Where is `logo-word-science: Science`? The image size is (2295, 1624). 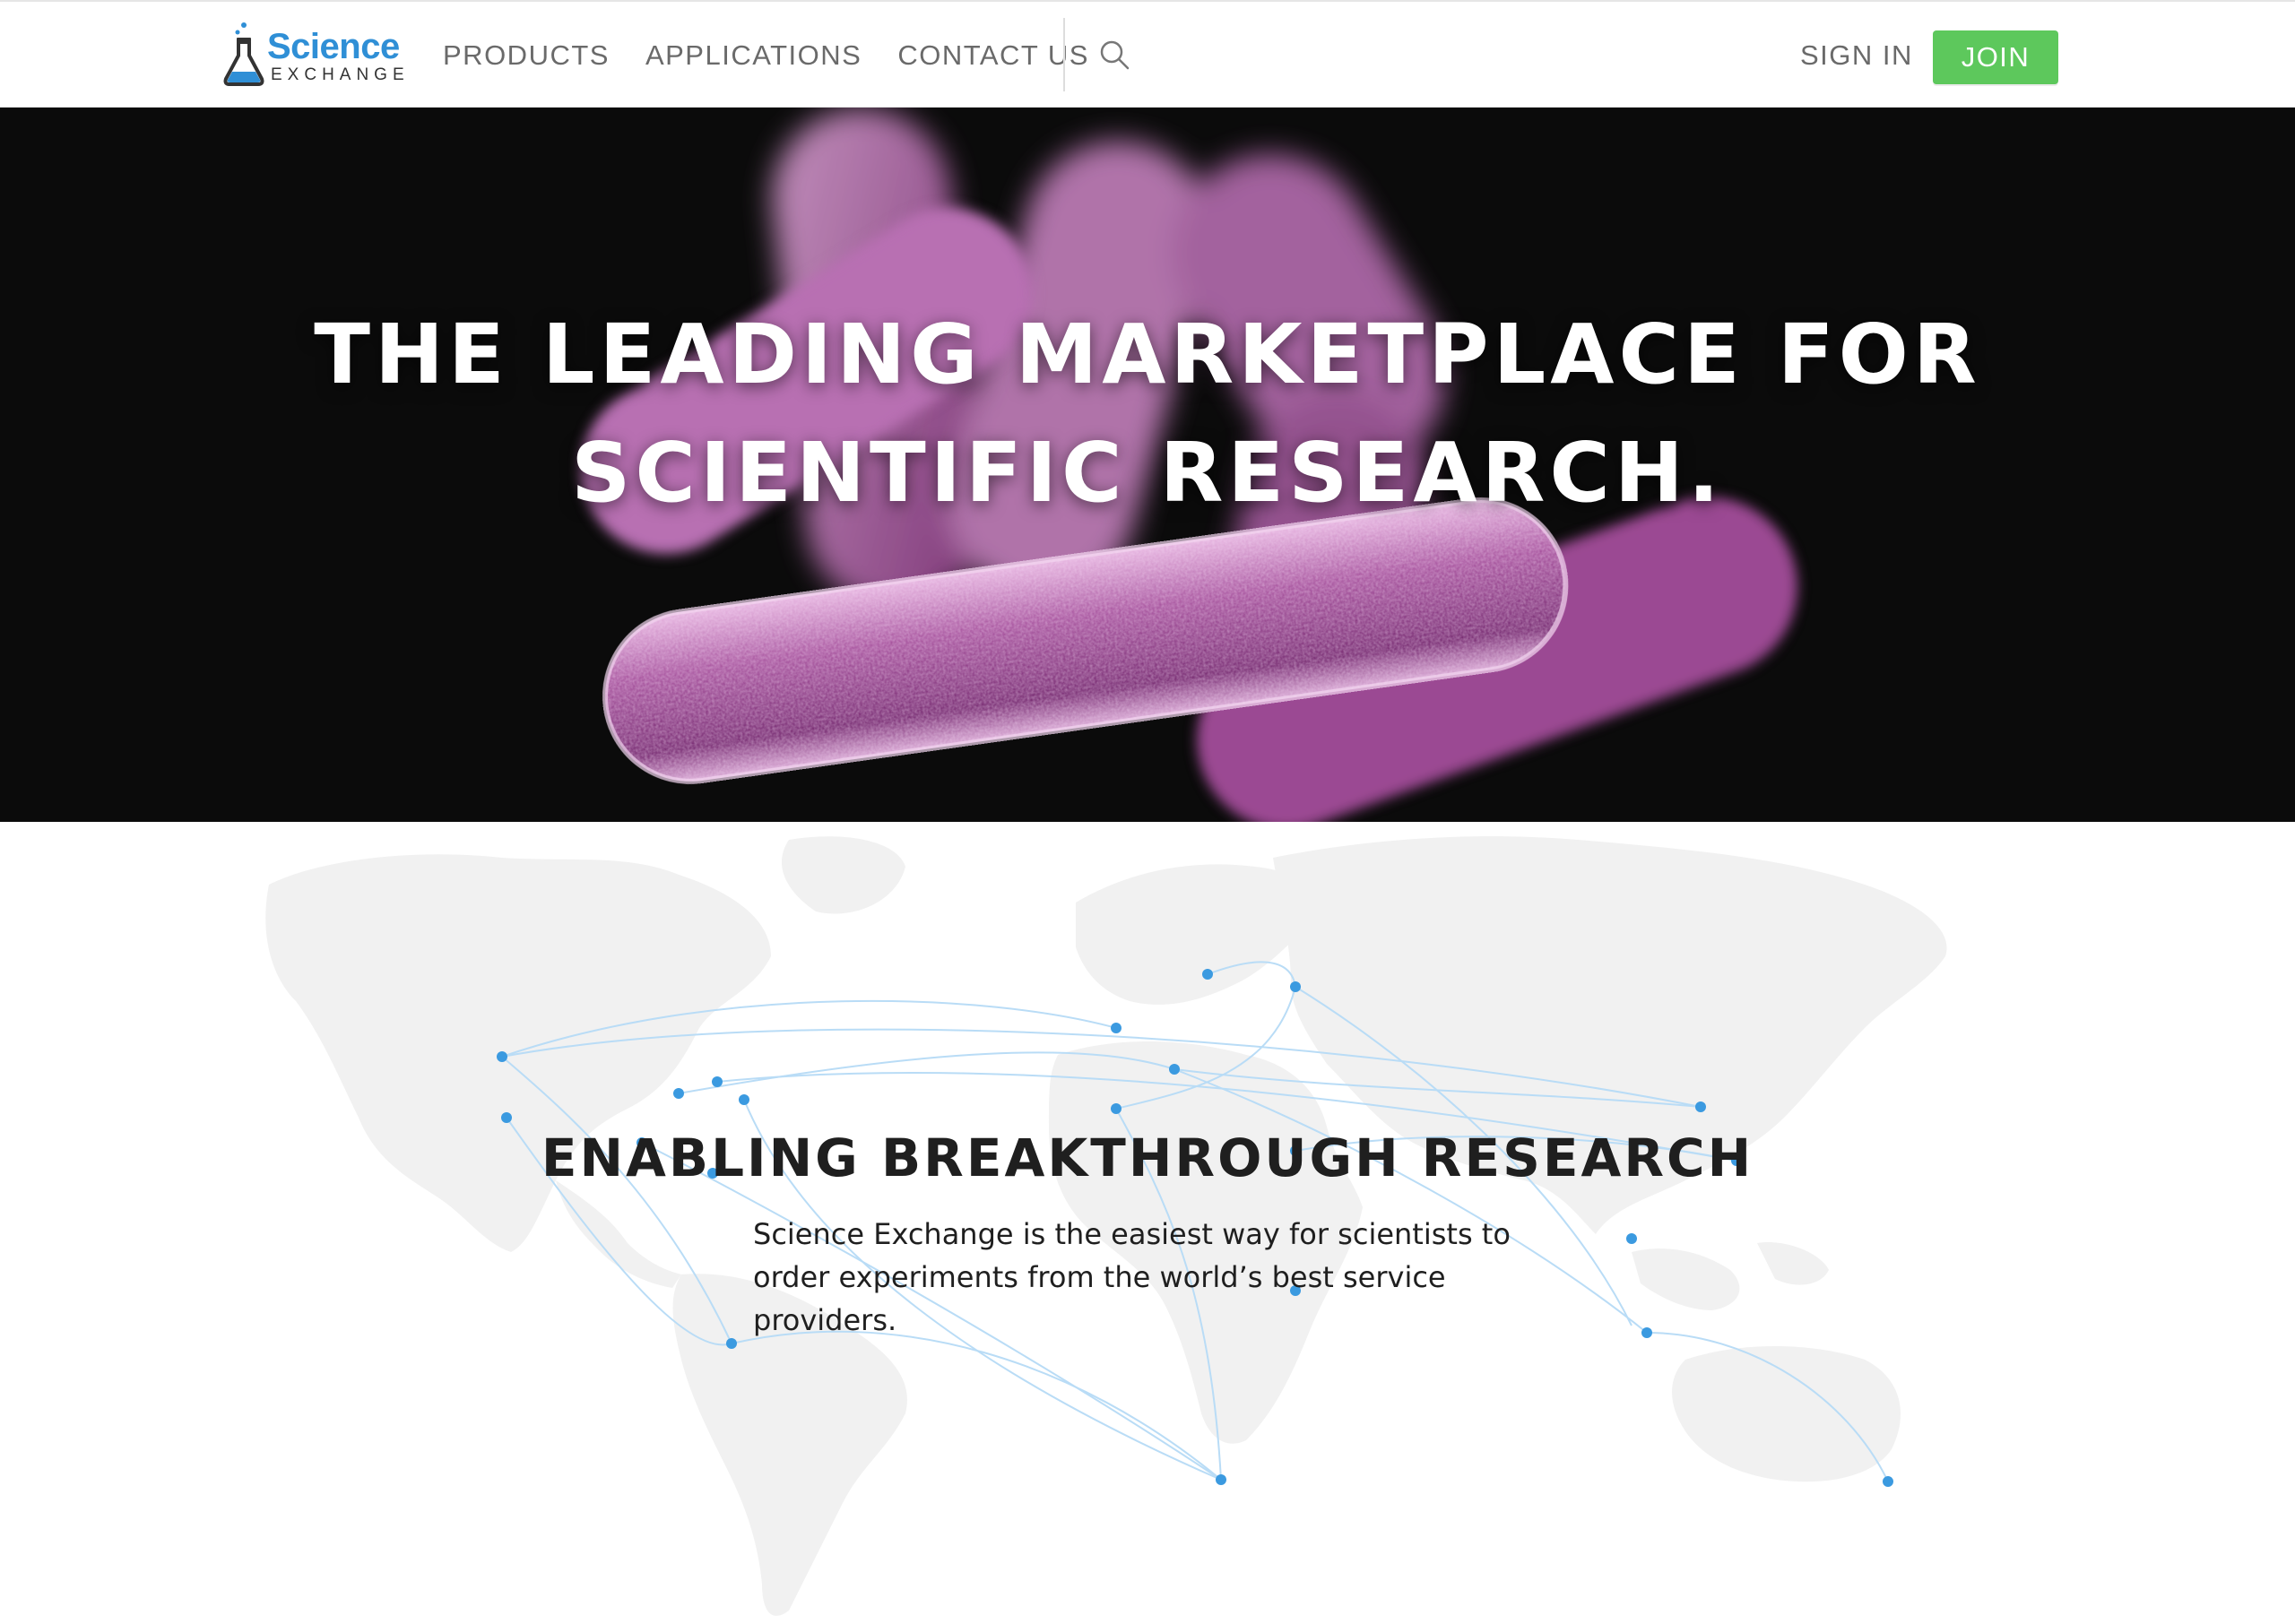 logo-word-science: Science is located at coordinates (333, 47).